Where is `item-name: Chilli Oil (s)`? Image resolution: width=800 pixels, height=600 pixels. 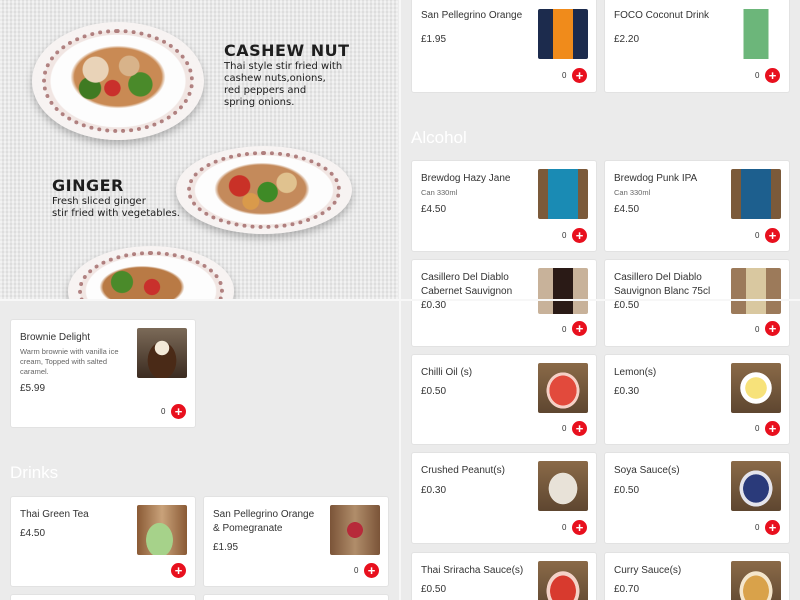
item-name: Chilli Oil (s) is located at coordinates (447, 372).